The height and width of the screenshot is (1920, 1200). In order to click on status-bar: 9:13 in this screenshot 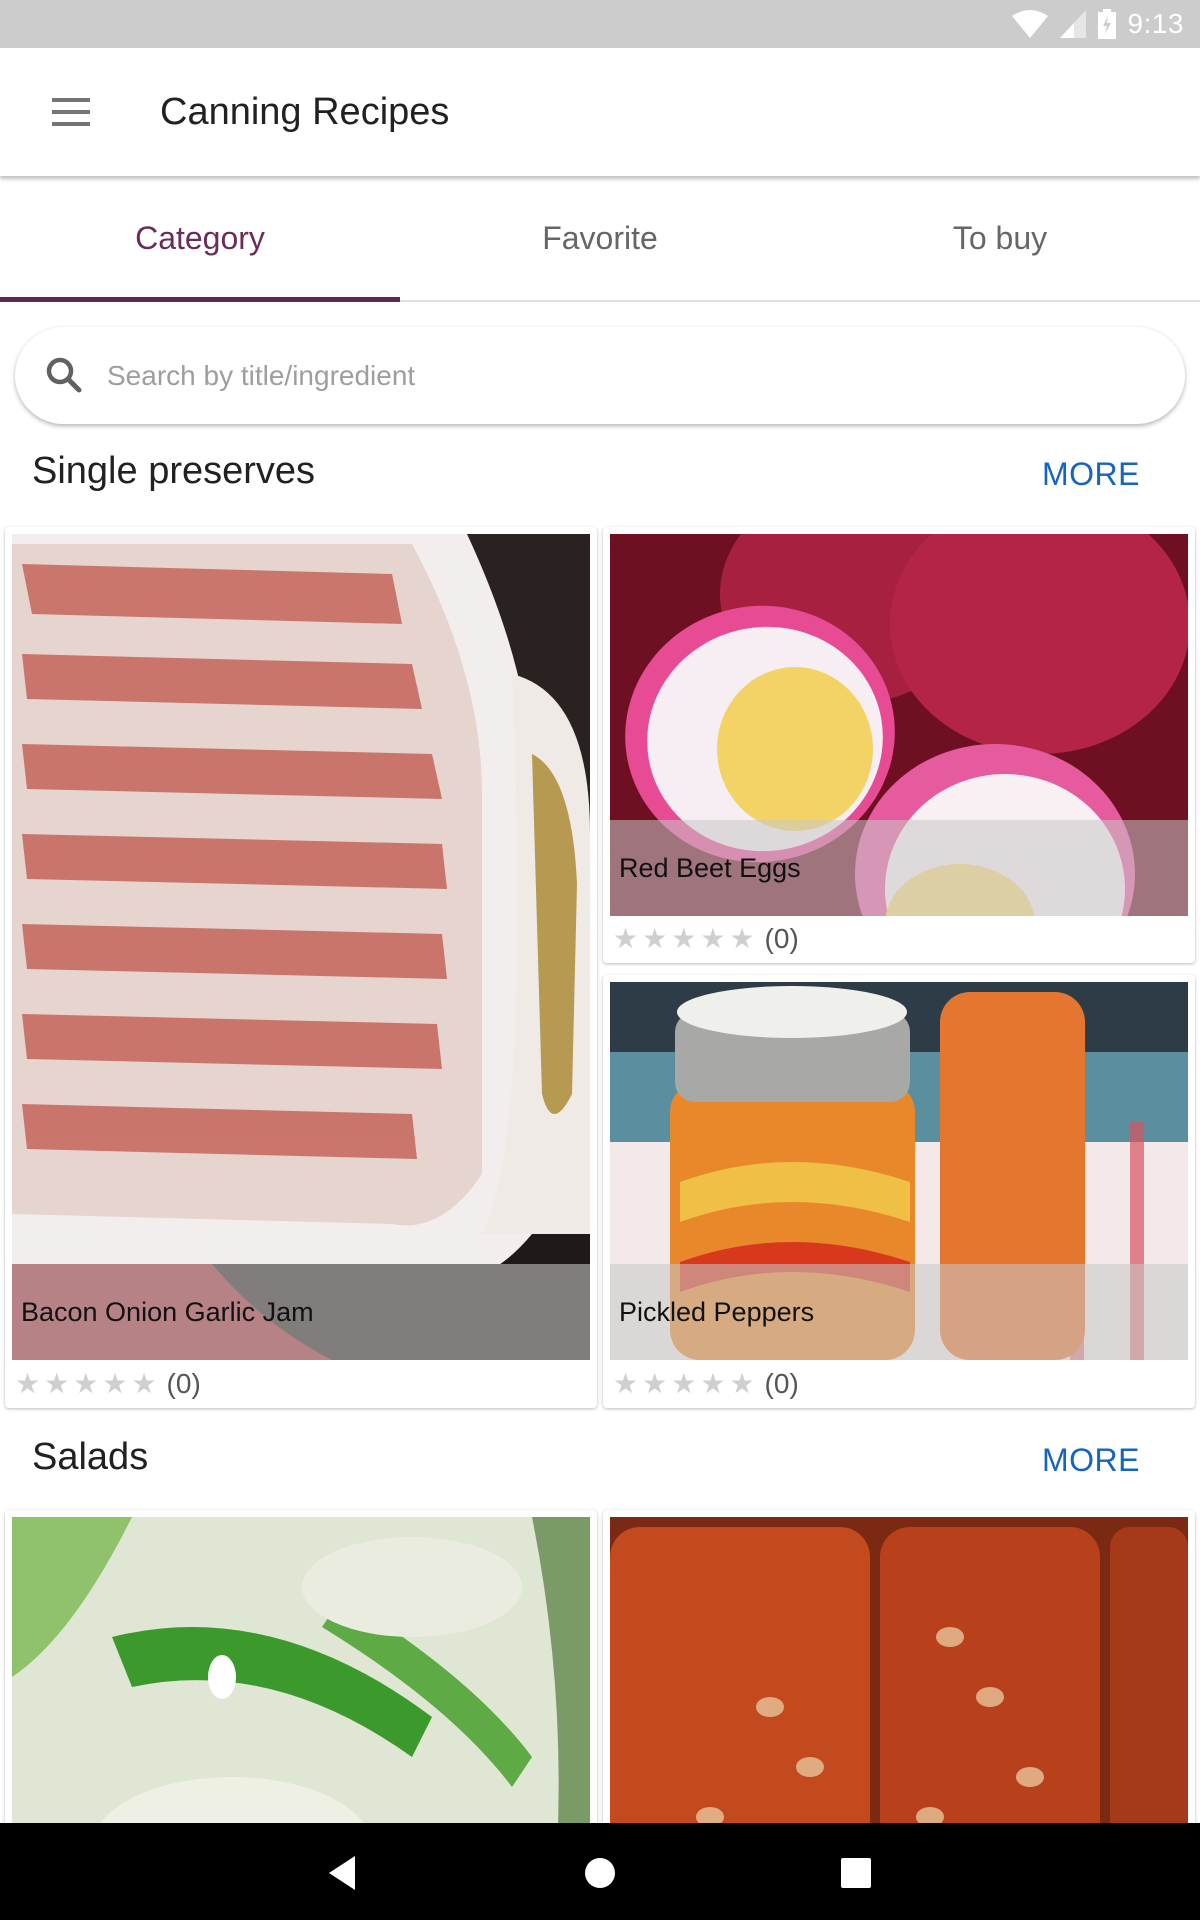, I will do `click(600, 24)`.